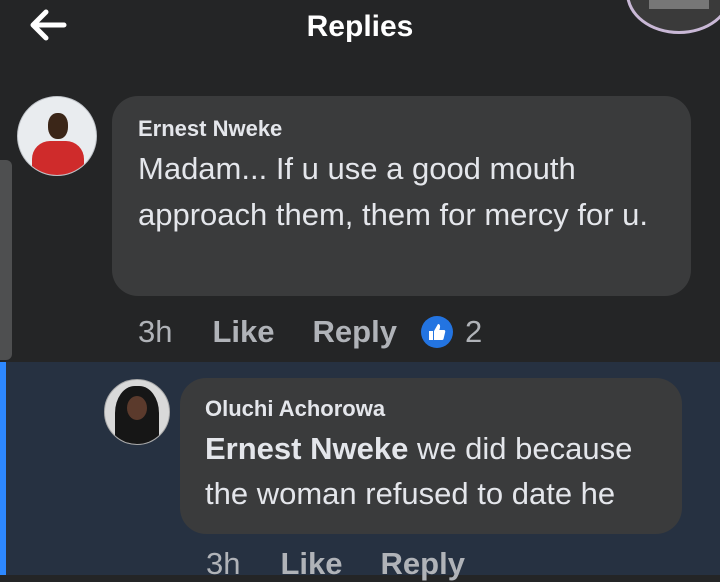 This screenshot has width=720, height=582. What do you see at coordinates (223, 563) in the screenshot?
I see `reply-timestamp: 3h` at bounding box center [223, 563].